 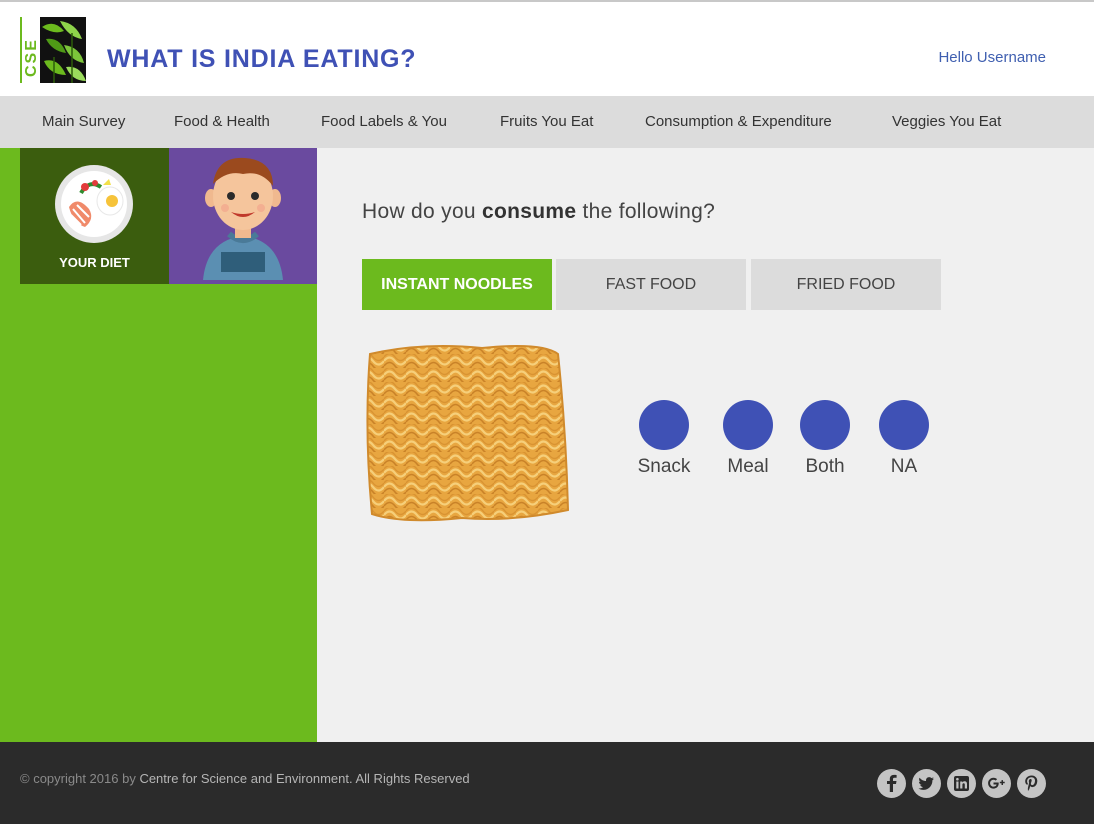 I want to click on both-radio, so click(x=825, y=425).